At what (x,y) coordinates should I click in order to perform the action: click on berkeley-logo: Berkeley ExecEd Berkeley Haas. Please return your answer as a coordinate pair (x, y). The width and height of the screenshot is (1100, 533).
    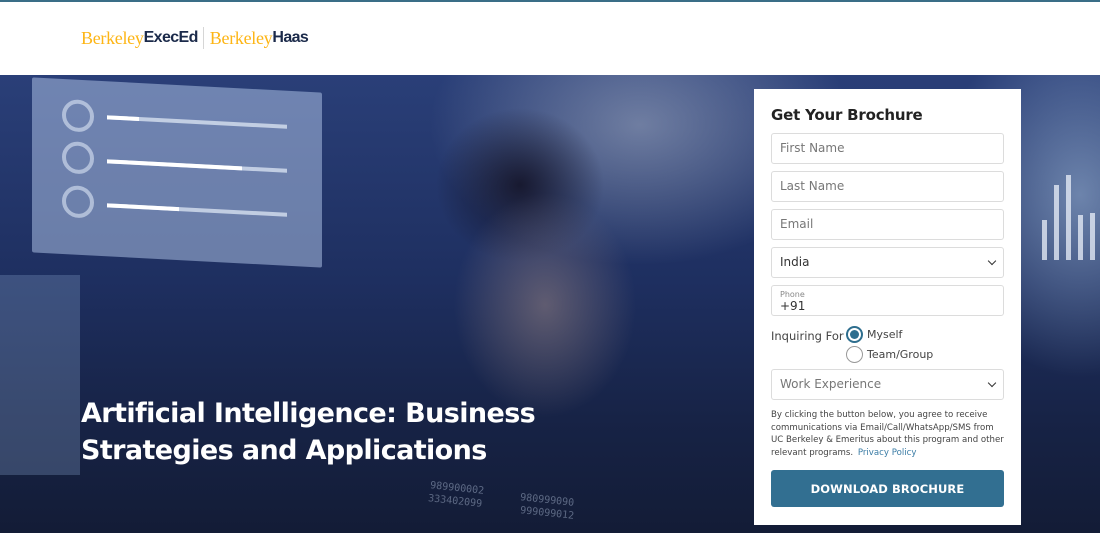
    Looking at the image, I should click on (195, 38).